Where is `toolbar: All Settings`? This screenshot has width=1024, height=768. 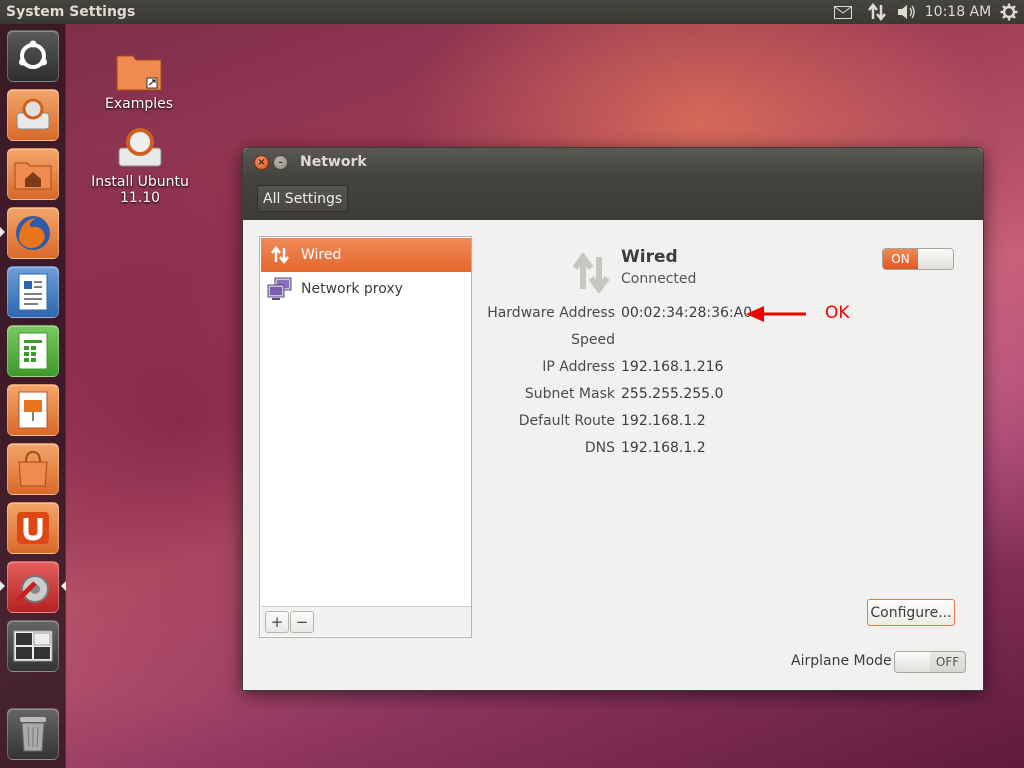
toolbar: All Settings is located at coordinates (613, 198).